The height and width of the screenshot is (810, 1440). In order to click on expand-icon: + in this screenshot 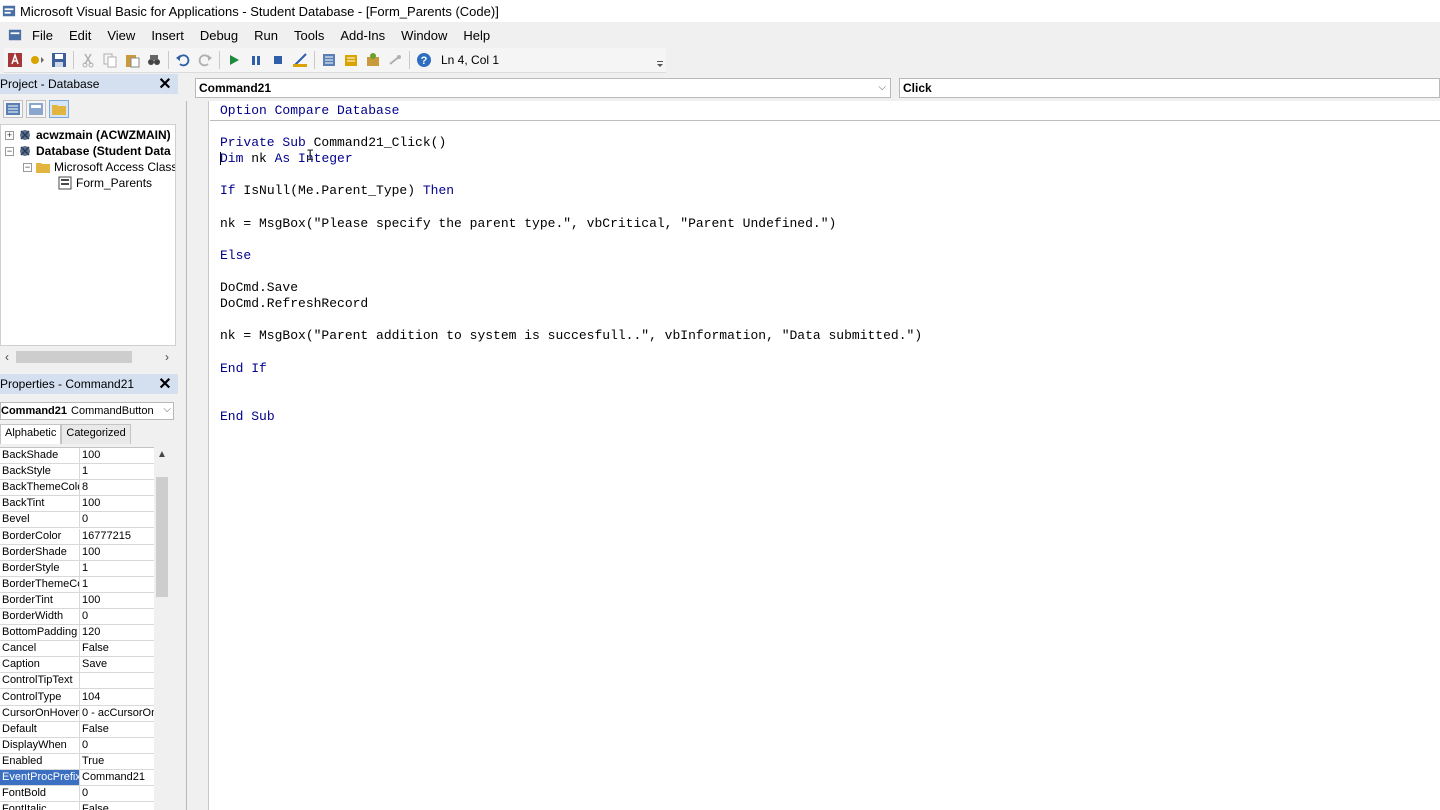, I will do `click(9, 135)`.